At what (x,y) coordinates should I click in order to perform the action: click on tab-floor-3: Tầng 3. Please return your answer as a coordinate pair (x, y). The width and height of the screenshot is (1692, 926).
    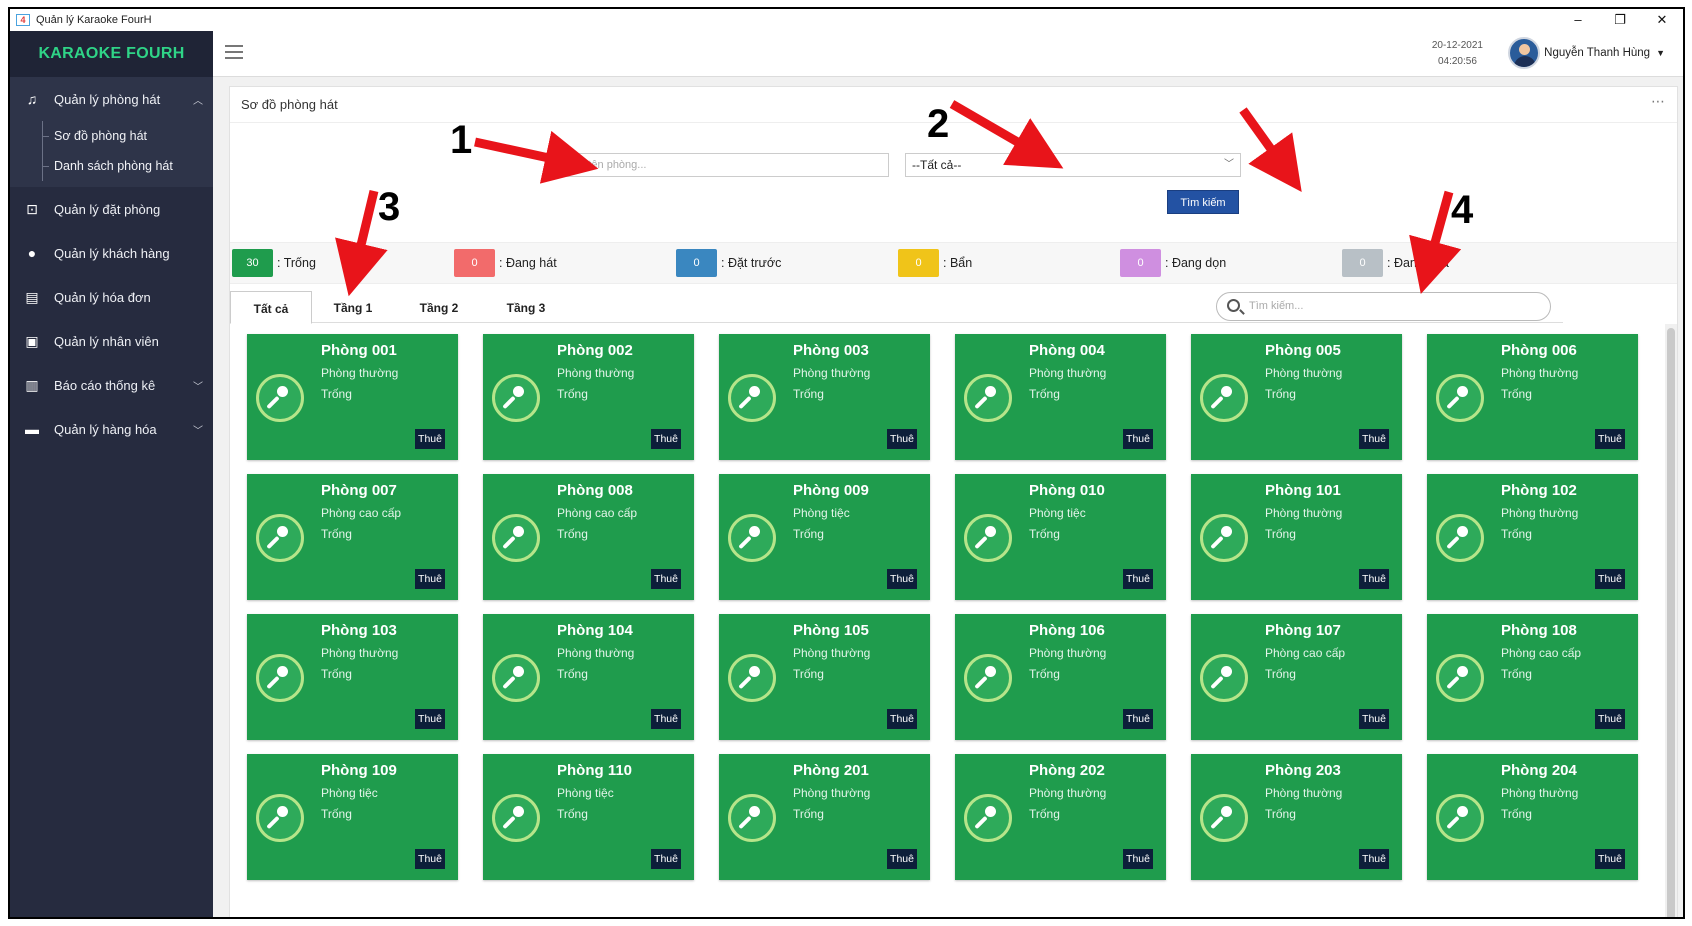
    Looking at the image, I should click on (526, 307).